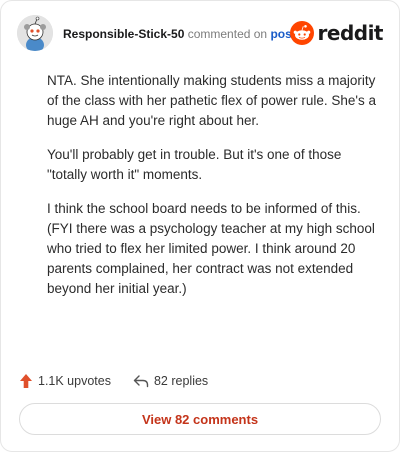 This screenshot has height=452, width=400. Describe the element at coordinates (26, 381) in the screenshot. I see `upvote-arrow-icon` at that location.